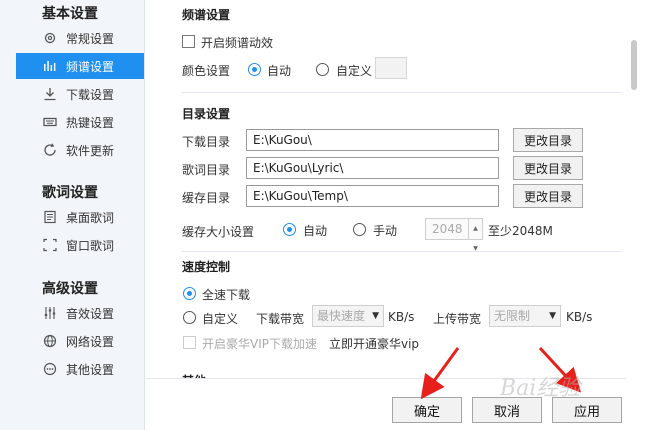 Image resolution: width=650 pixels, height=430 pixels. Describe the element at coordinates (391, 68) in the screenshot. I see `color-swatch` at that location.